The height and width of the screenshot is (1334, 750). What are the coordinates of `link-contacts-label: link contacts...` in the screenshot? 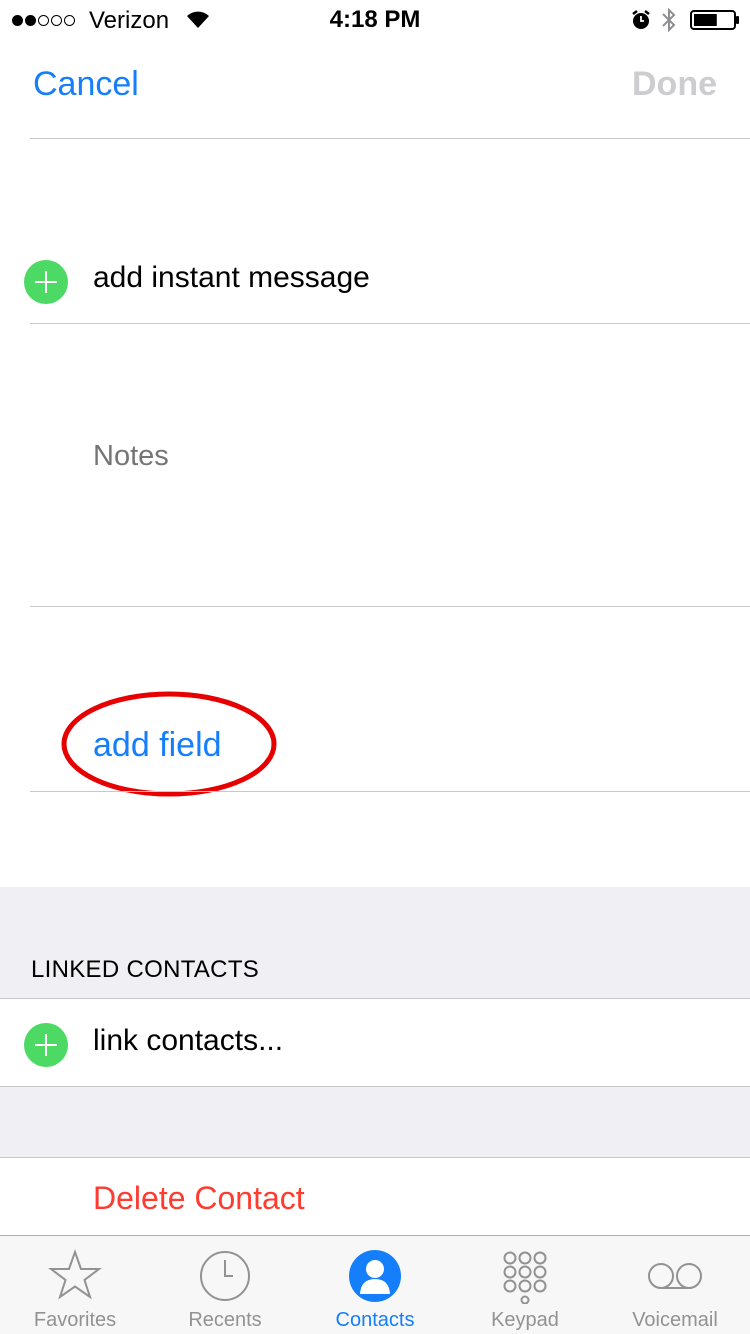 It's located at (188, 1040).